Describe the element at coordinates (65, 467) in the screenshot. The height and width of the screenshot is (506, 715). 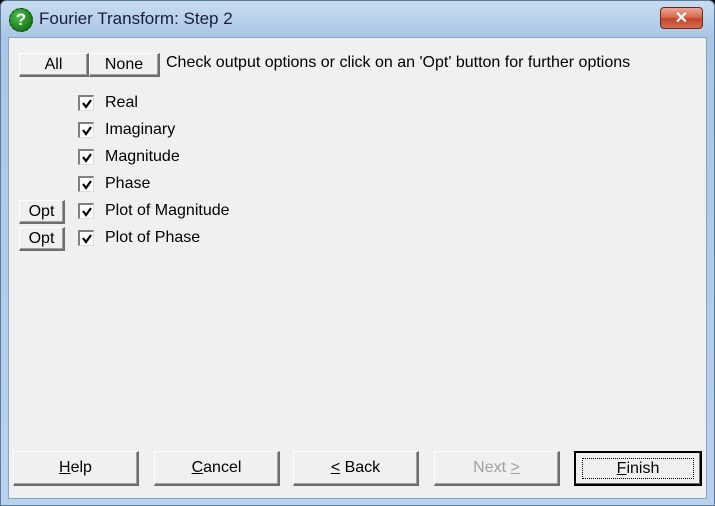
I see `help-mnemonic: H` at that location.